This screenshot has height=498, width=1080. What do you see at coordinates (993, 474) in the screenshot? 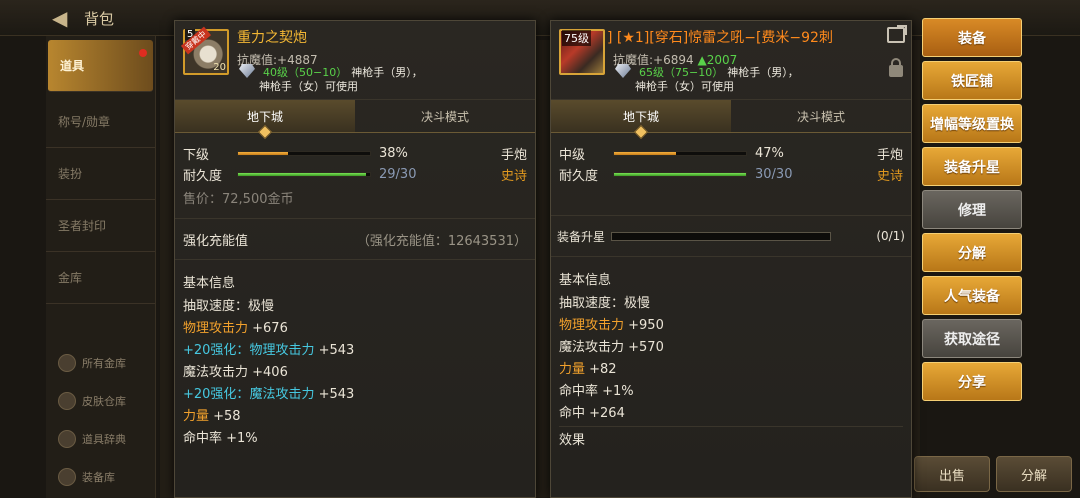
I see `bottom-actions: 出售 分解` at bounding box center [993, 474].